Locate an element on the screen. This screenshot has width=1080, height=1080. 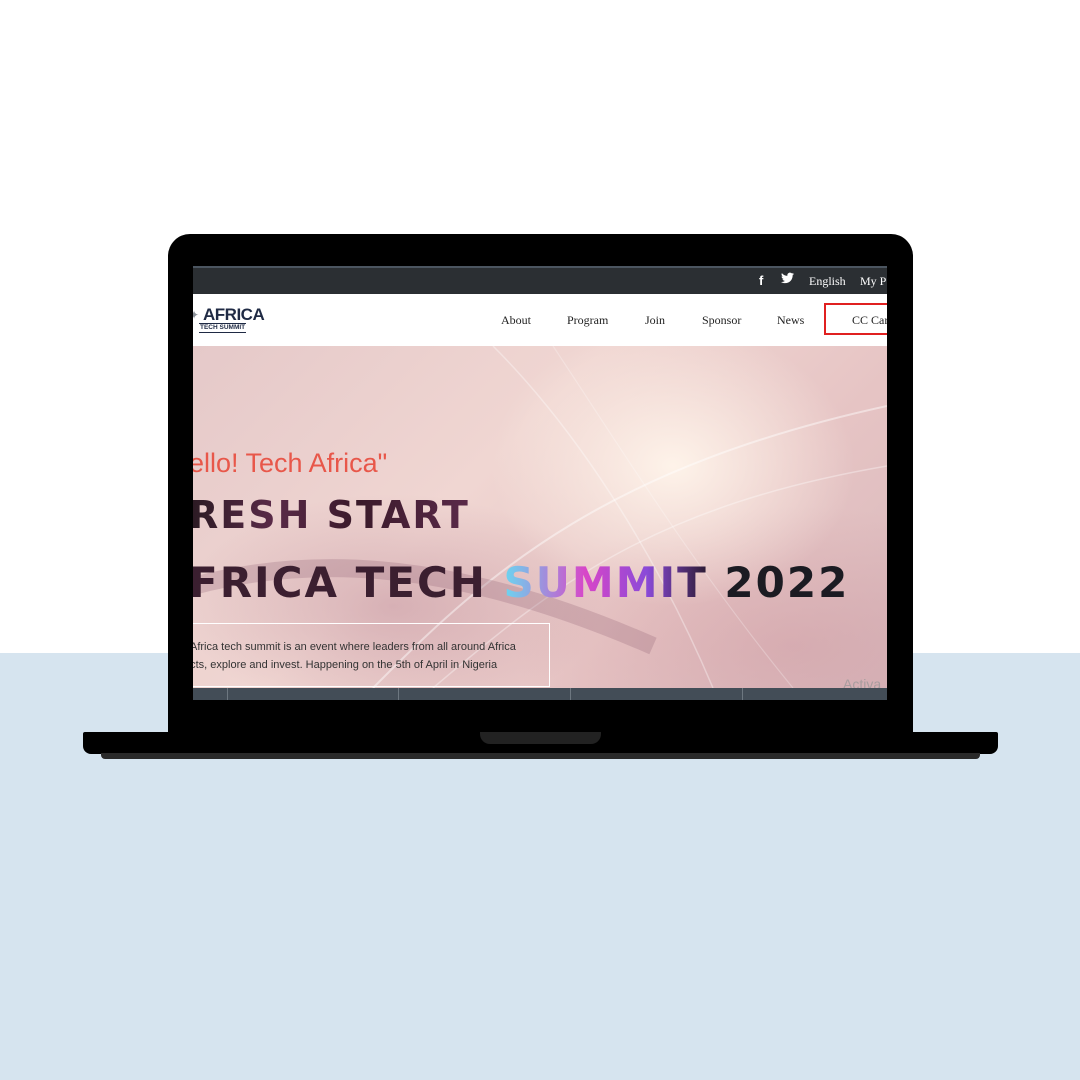
logo-main-text: AFRICA is located at coordinates (234, 314).